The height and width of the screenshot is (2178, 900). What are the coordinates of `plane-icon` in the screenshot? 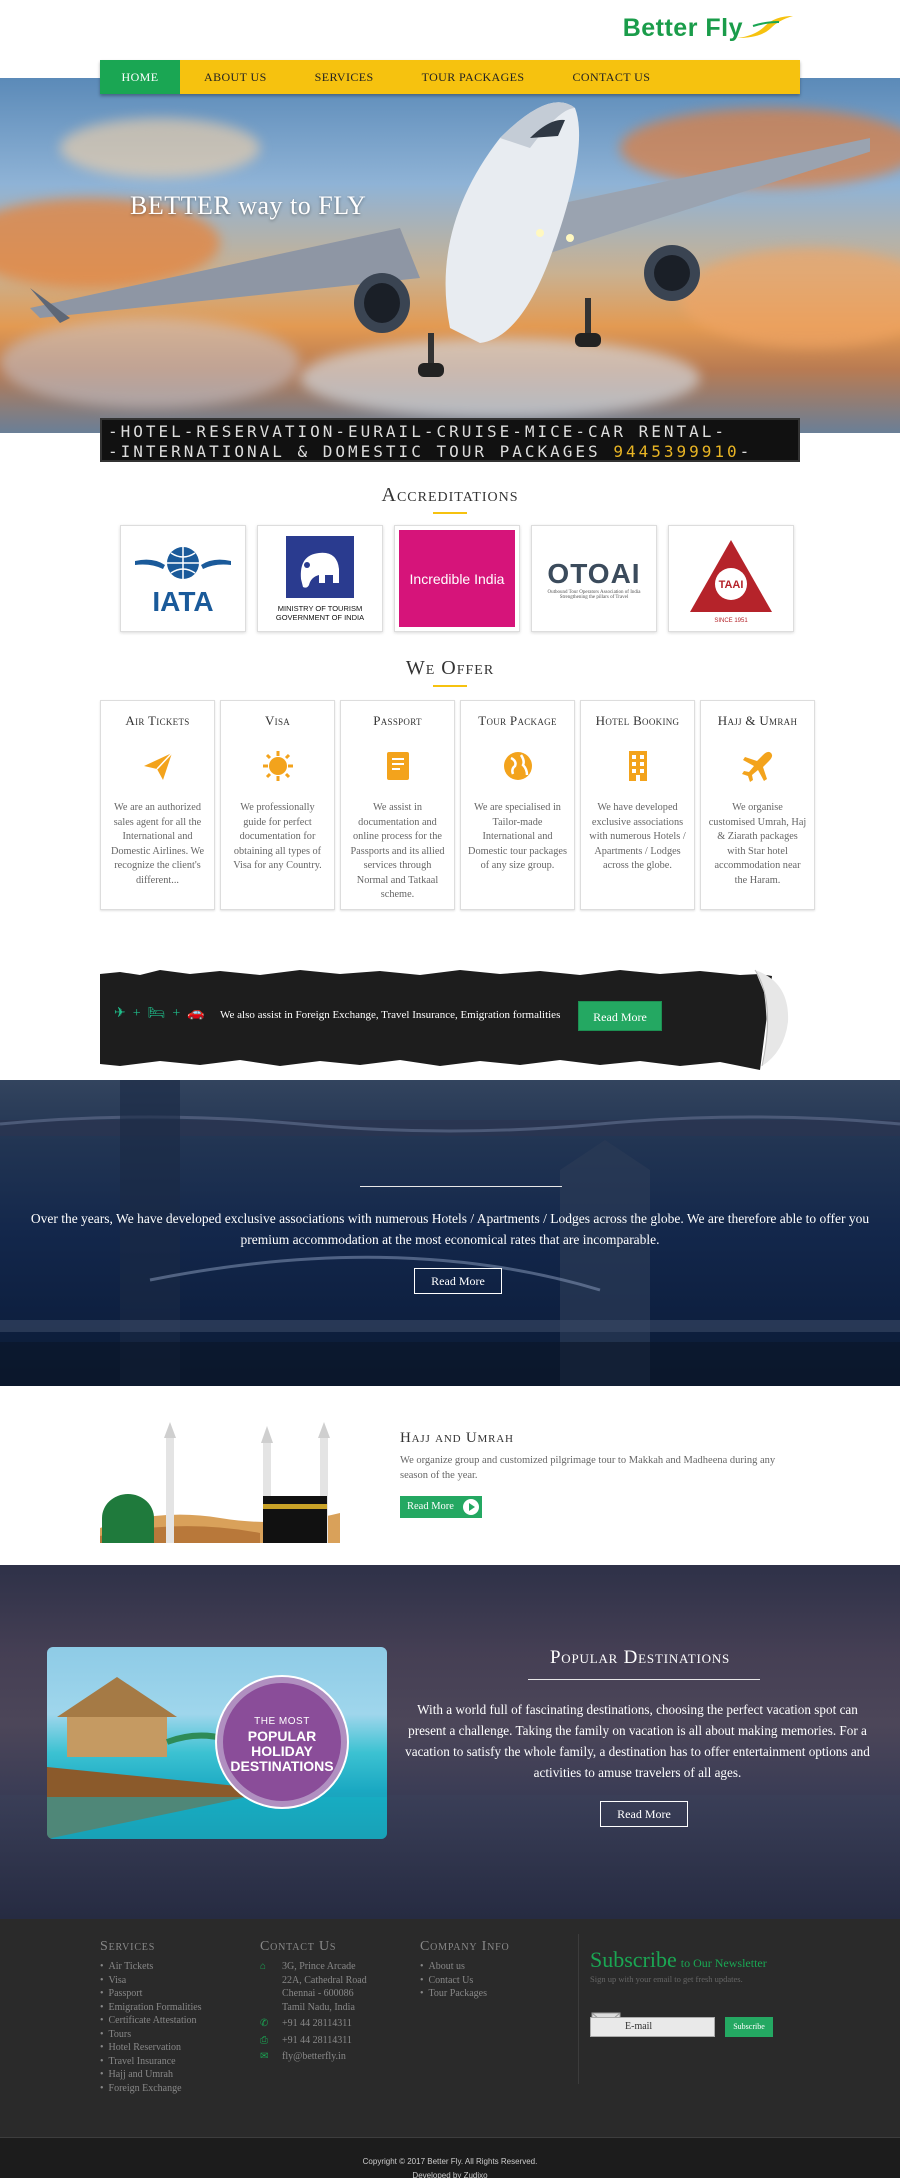 It's located at (756, 766).